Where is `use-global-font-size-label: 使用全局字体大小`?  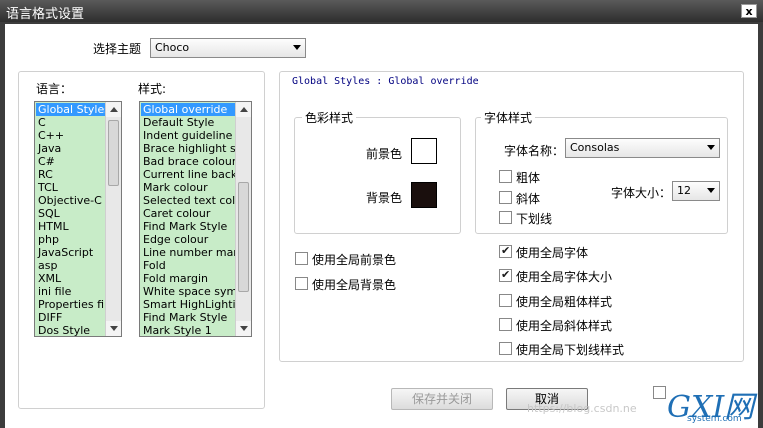 use-global-font-size-label: 使用全局字体大小 is located at coordinates (564, 277).